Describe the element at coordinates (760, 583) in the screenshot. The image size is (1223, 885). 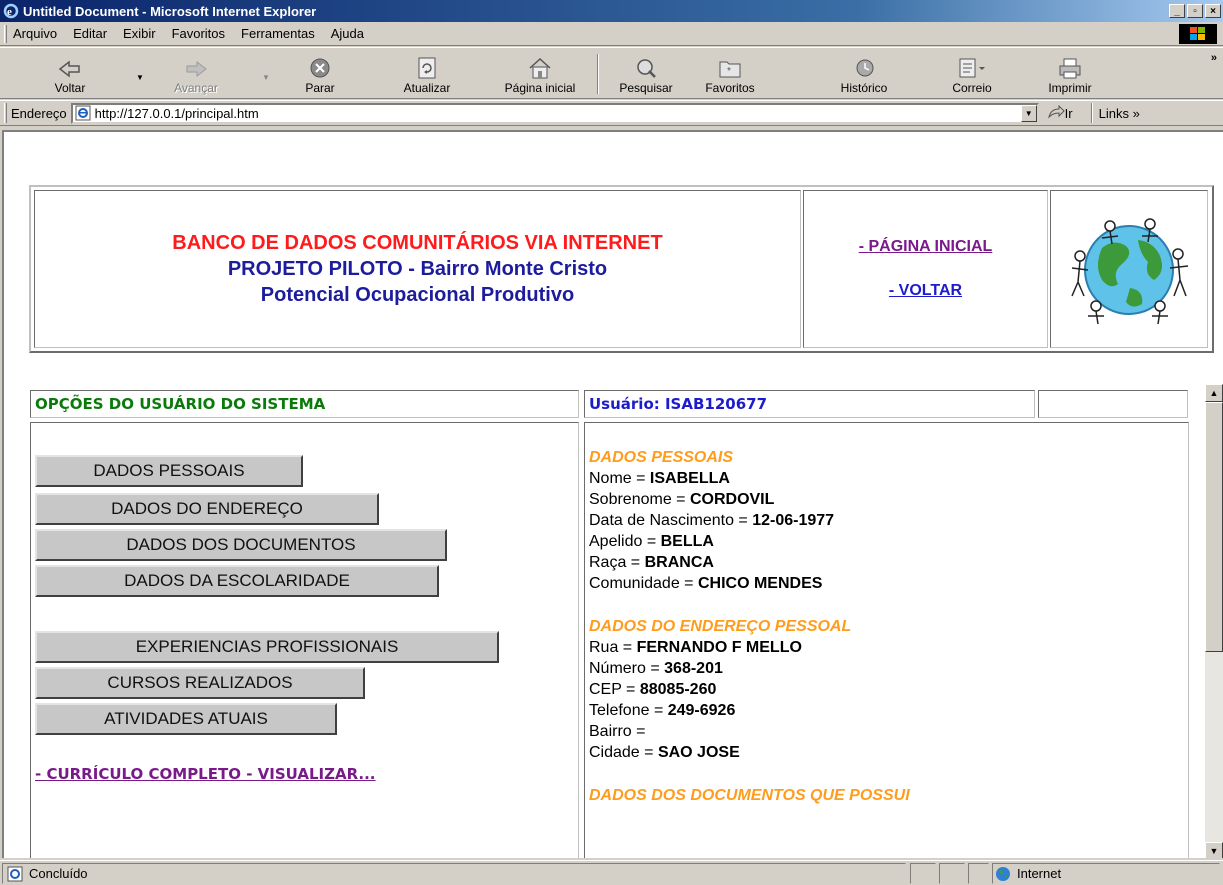
I see `field-value: CHICO MENDES` at that location.